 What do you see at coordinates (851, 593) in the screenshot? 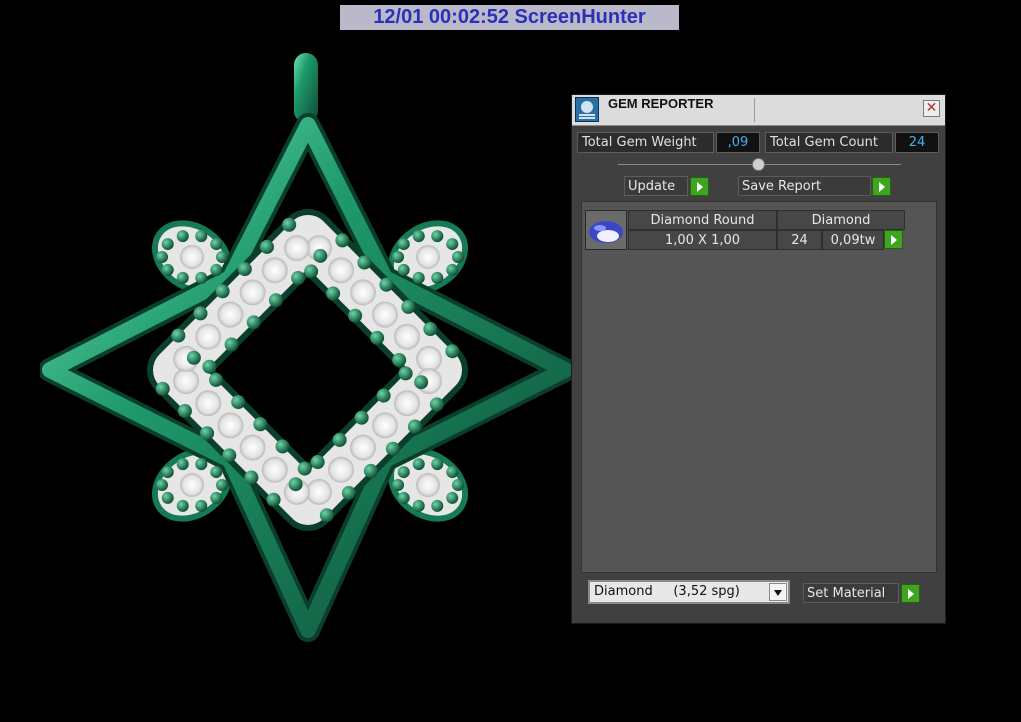
I see `set-material-button: Set Material` at bounding box center [851, 593].